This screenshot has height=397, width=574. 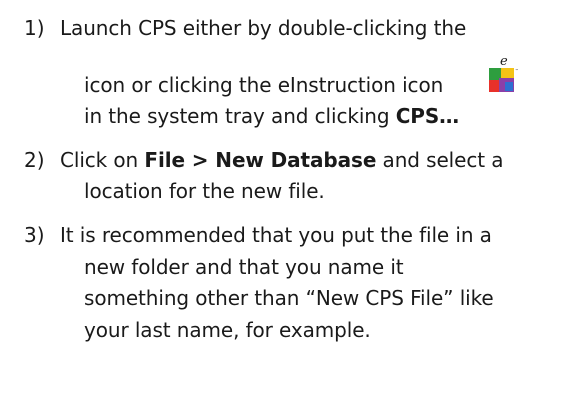 I want to click on step-3-line-2: new folder and that you name it, so click(x=244, y=267).